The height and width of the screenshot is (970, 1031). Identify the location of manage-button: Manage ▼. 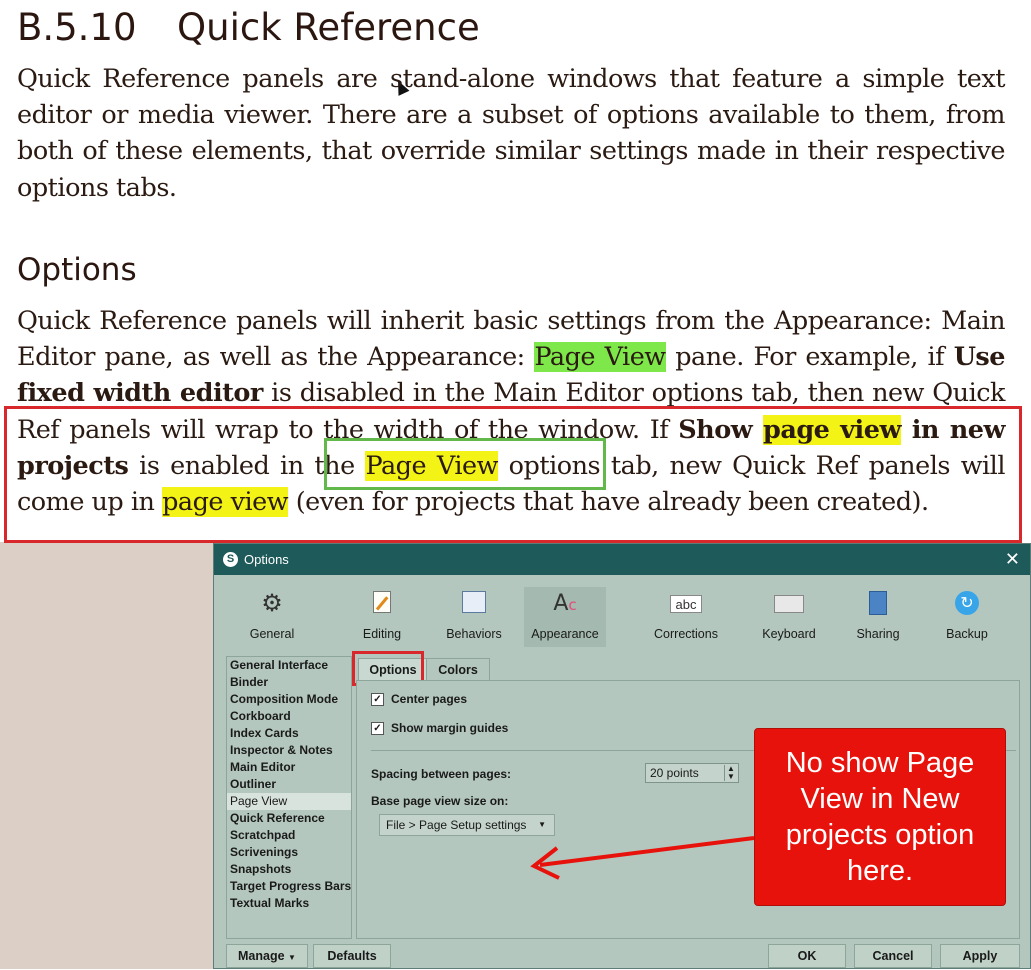
(267, 956).